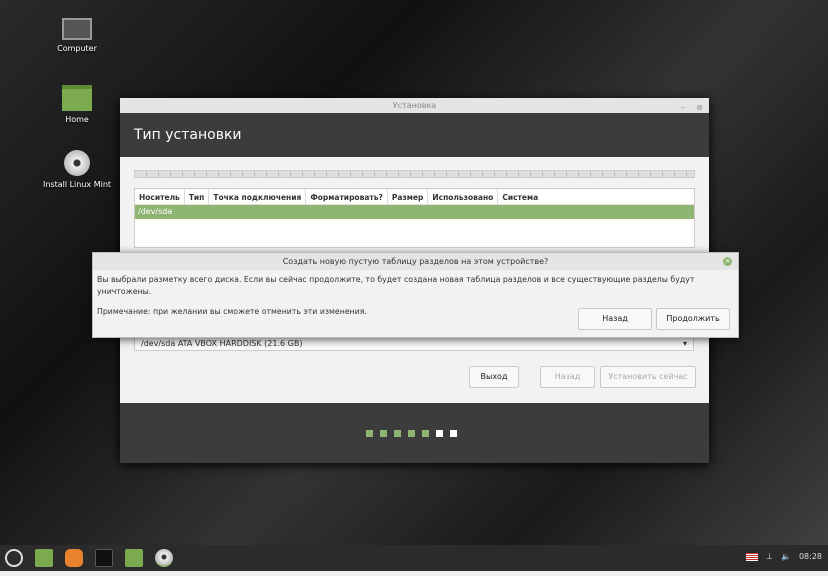 This screenshot has width=828, height=576. What do you see at coordinates (414, 212) in the screenshot?
I see `table-row: /dev/sda` at bounding box center [414, 212].